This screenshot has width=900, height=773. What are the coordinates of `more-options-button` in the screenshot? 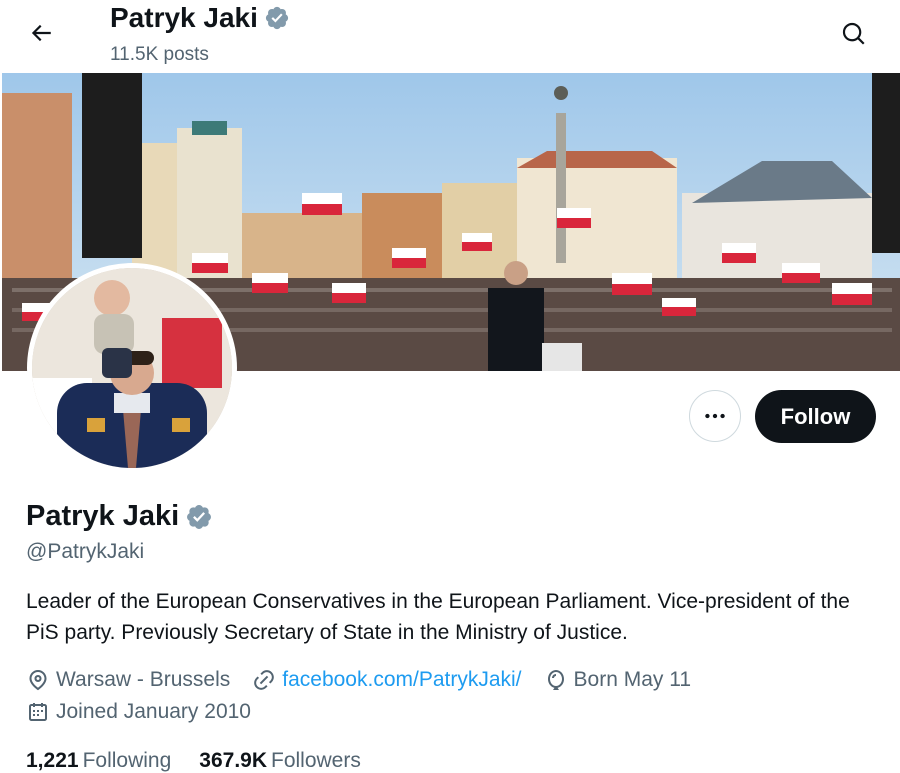 It's located at (715, 416).